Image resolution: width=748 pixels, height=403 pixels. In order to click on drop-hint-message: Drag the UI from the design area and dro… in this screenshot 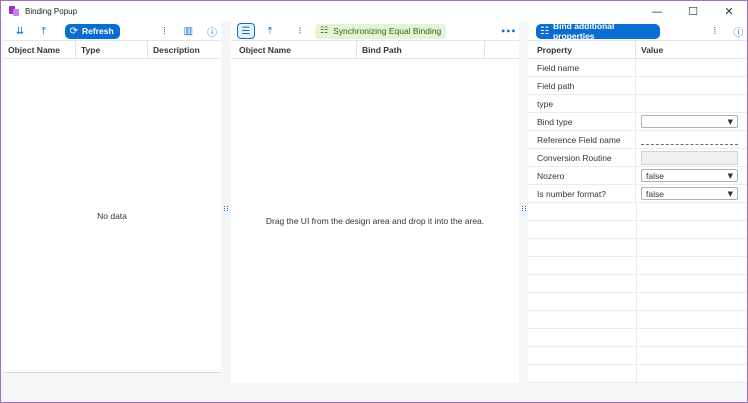, I will do `click(375, 221)`.